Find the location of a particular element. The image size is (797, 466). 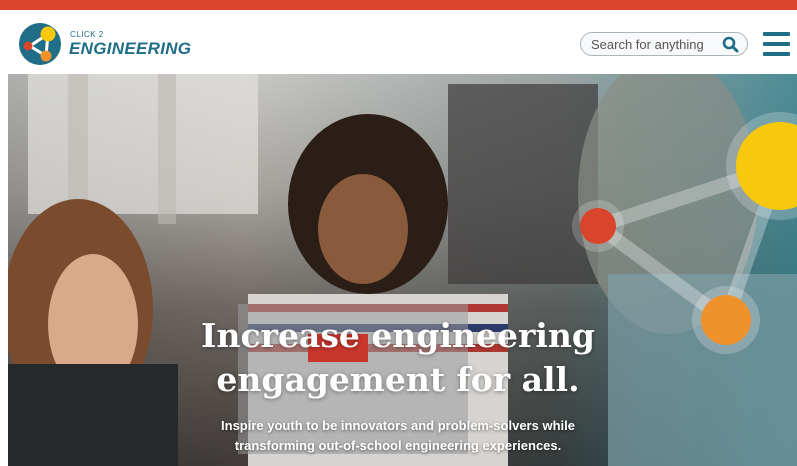

menu-bar-bottom is located at coordinates (776, 54).